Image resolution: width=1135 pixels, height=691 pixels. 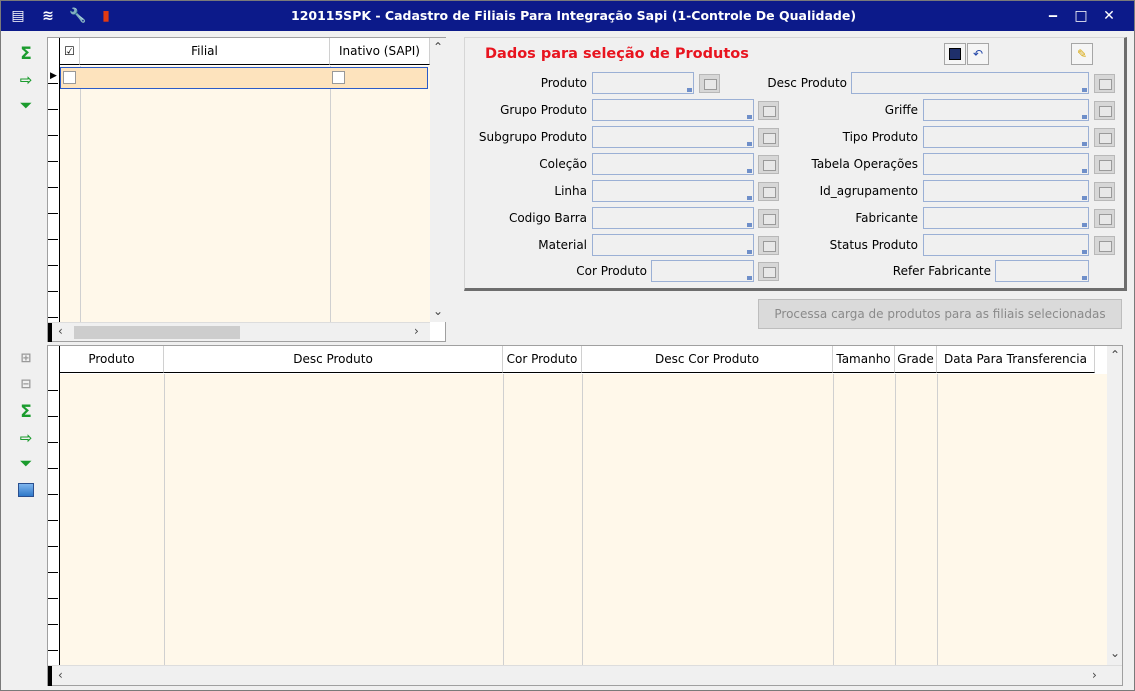 What do you see at coordinates (562, 245) in the screenshot?
I see `label-material: Material` at bounding box center [562, 245].